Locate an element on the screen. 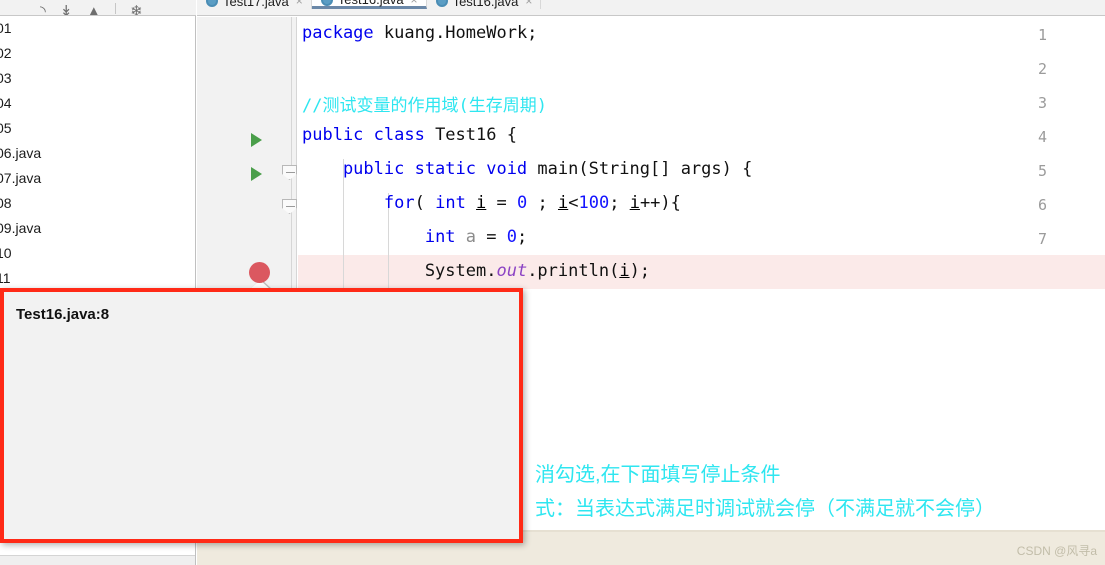 This screenshot has width=1105, height=565. code-token: .println( is located at coordinates (573, 271).